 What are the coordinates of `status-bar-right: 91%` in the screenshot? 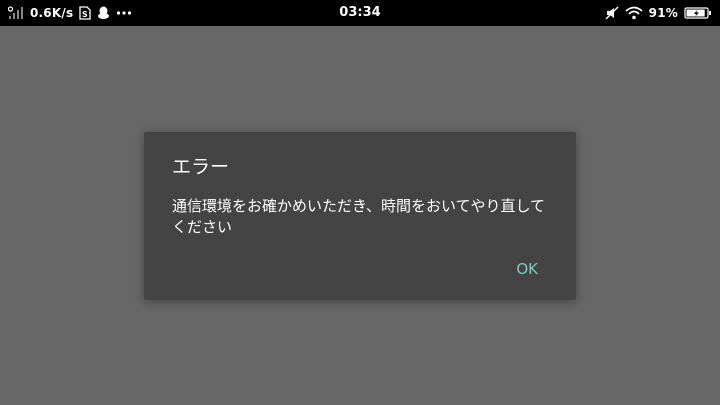 It's located at (658, 13).